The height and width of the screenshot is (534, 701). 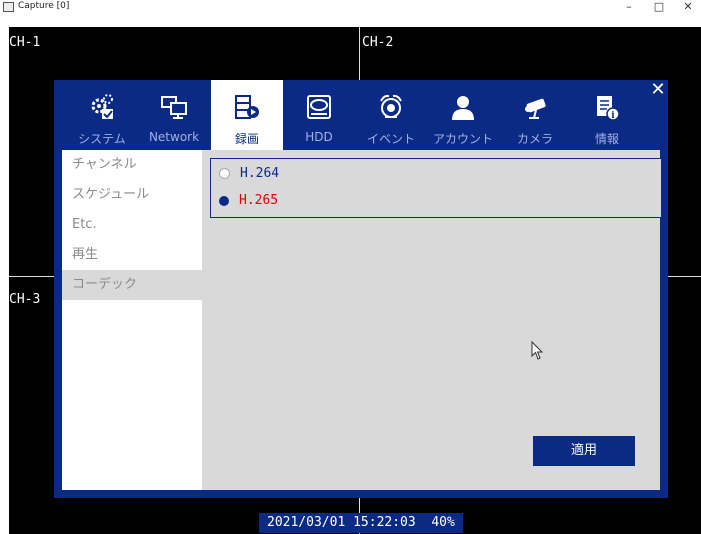 I want to click on tab-event: イベント, so click(x=391, y=115).